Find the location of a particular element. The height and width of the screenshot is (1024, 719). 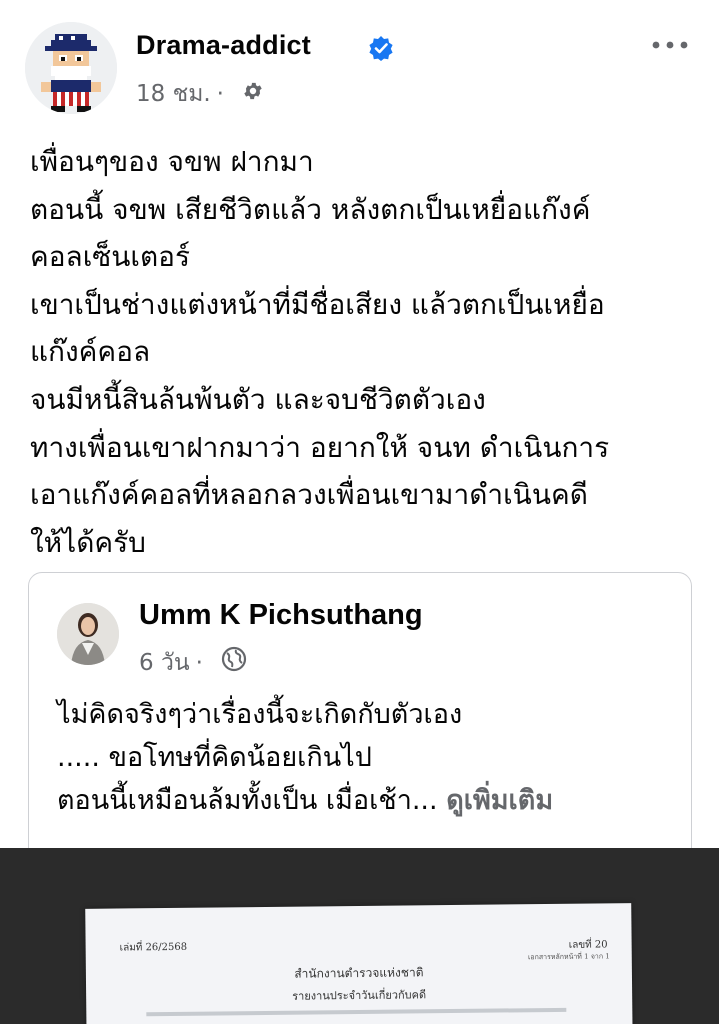

shared-author-avatar is located at coordinates (88, 634).